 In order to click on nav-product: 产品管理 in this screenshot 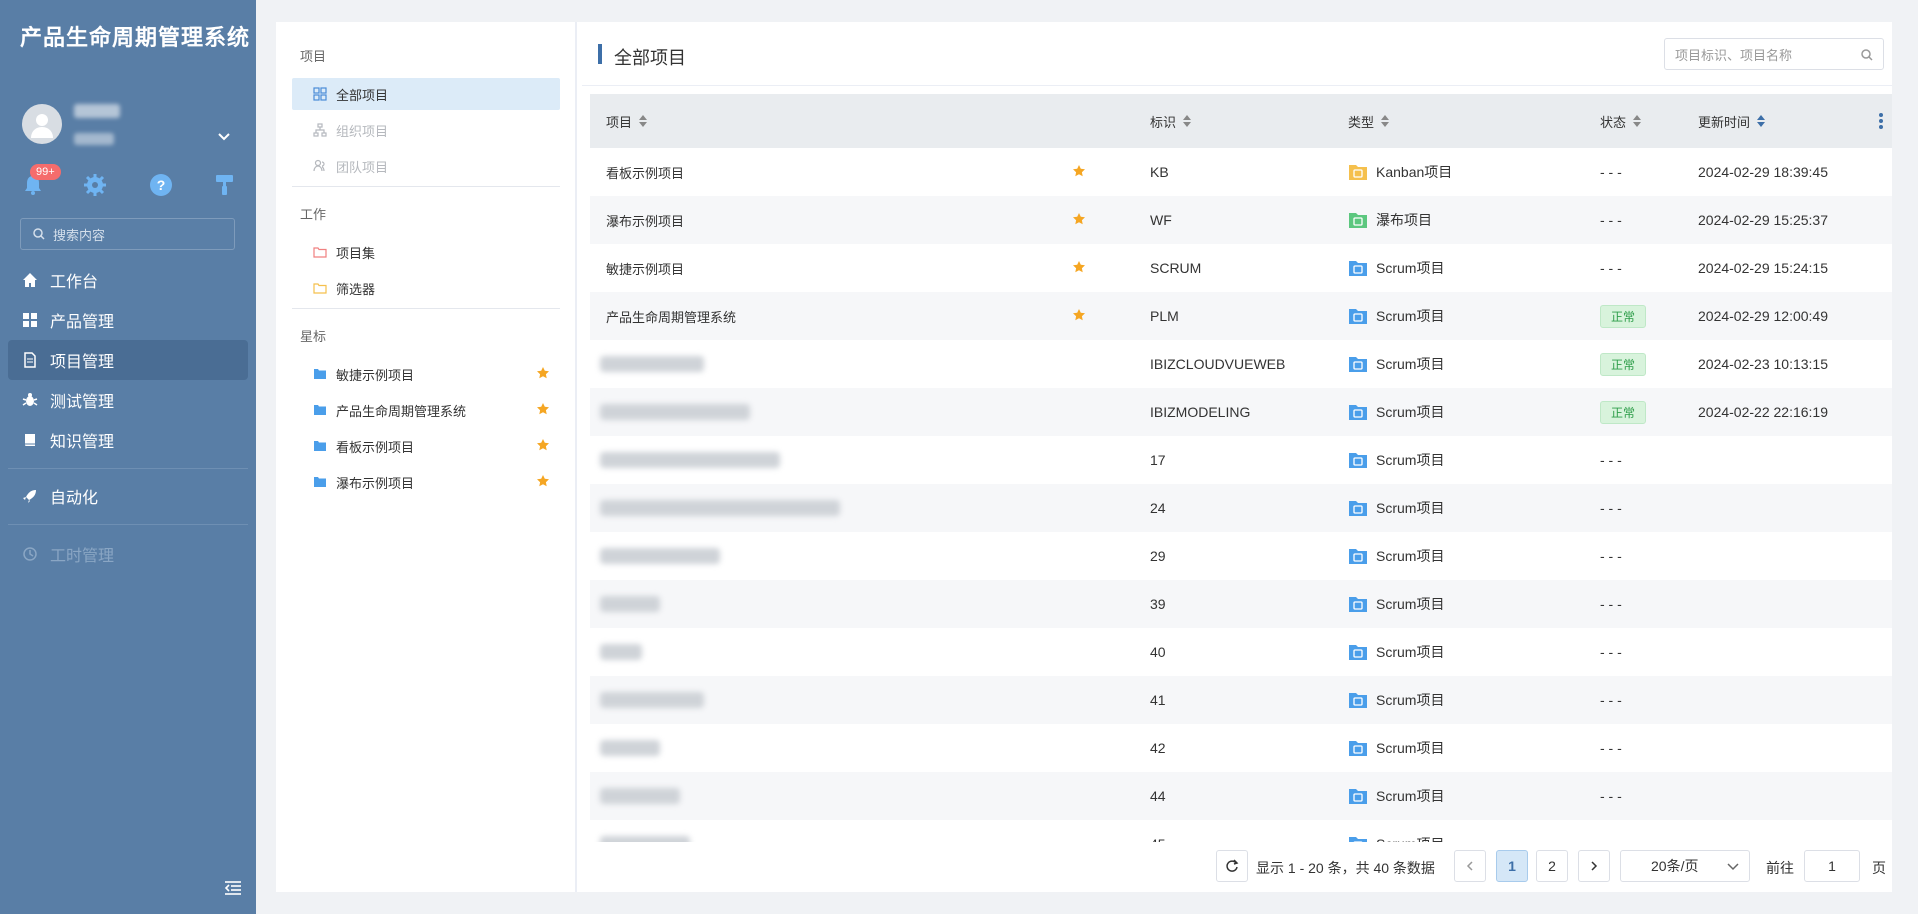, I will do `click(128, 320)`.